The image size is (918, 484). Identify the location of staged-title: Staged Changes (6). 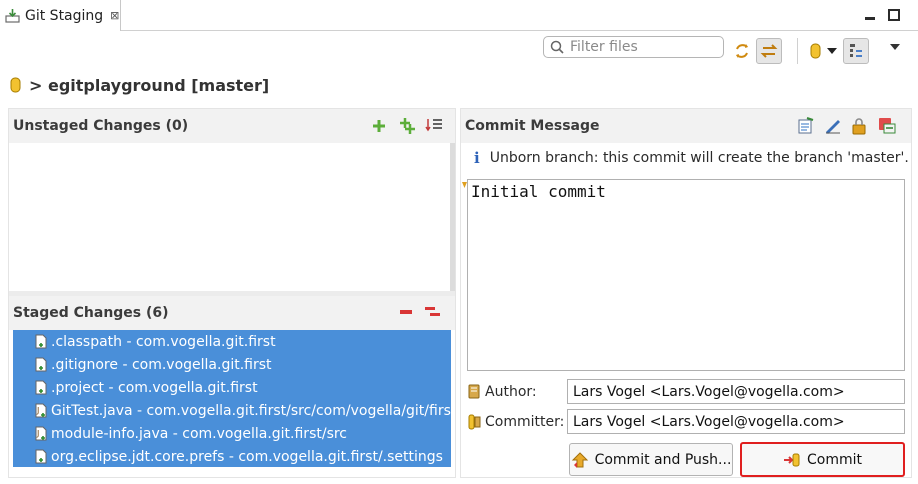
(91, 313).